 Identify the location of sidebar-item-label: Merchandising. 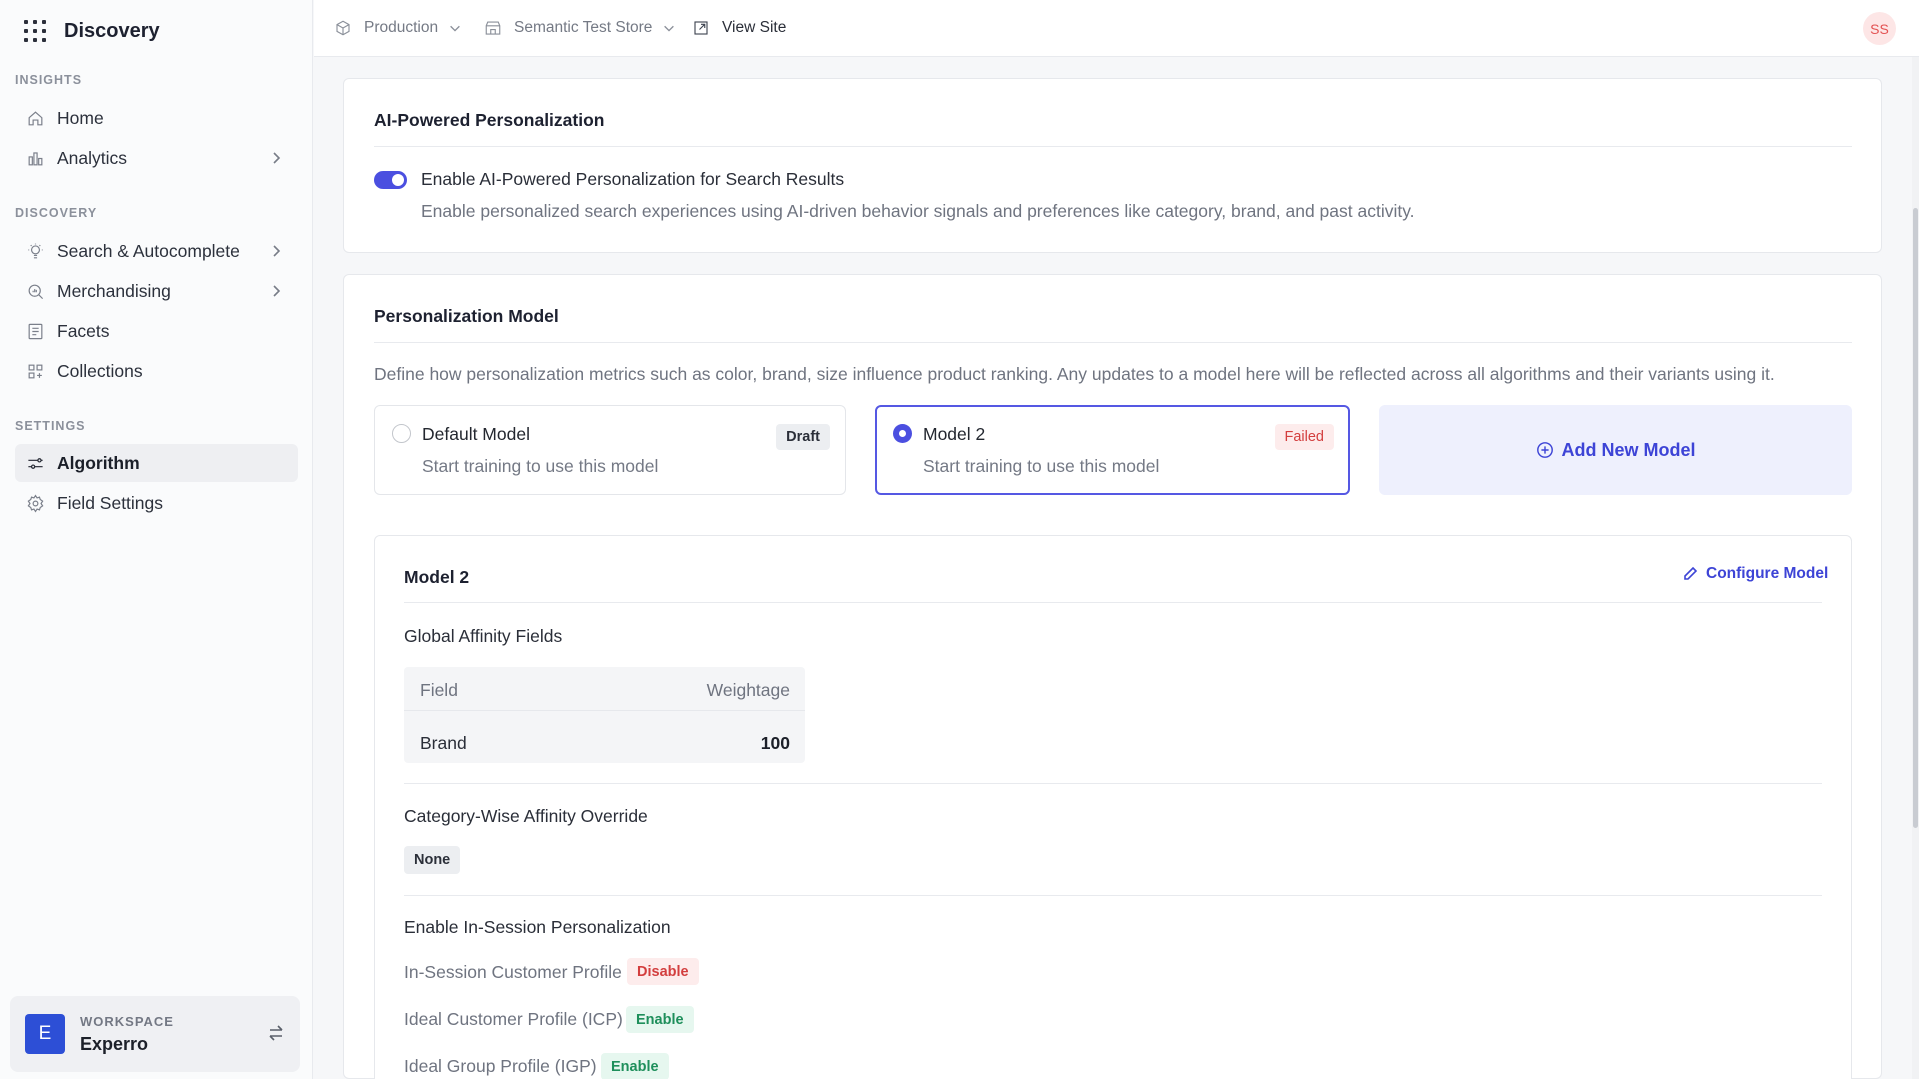
(114, 290).